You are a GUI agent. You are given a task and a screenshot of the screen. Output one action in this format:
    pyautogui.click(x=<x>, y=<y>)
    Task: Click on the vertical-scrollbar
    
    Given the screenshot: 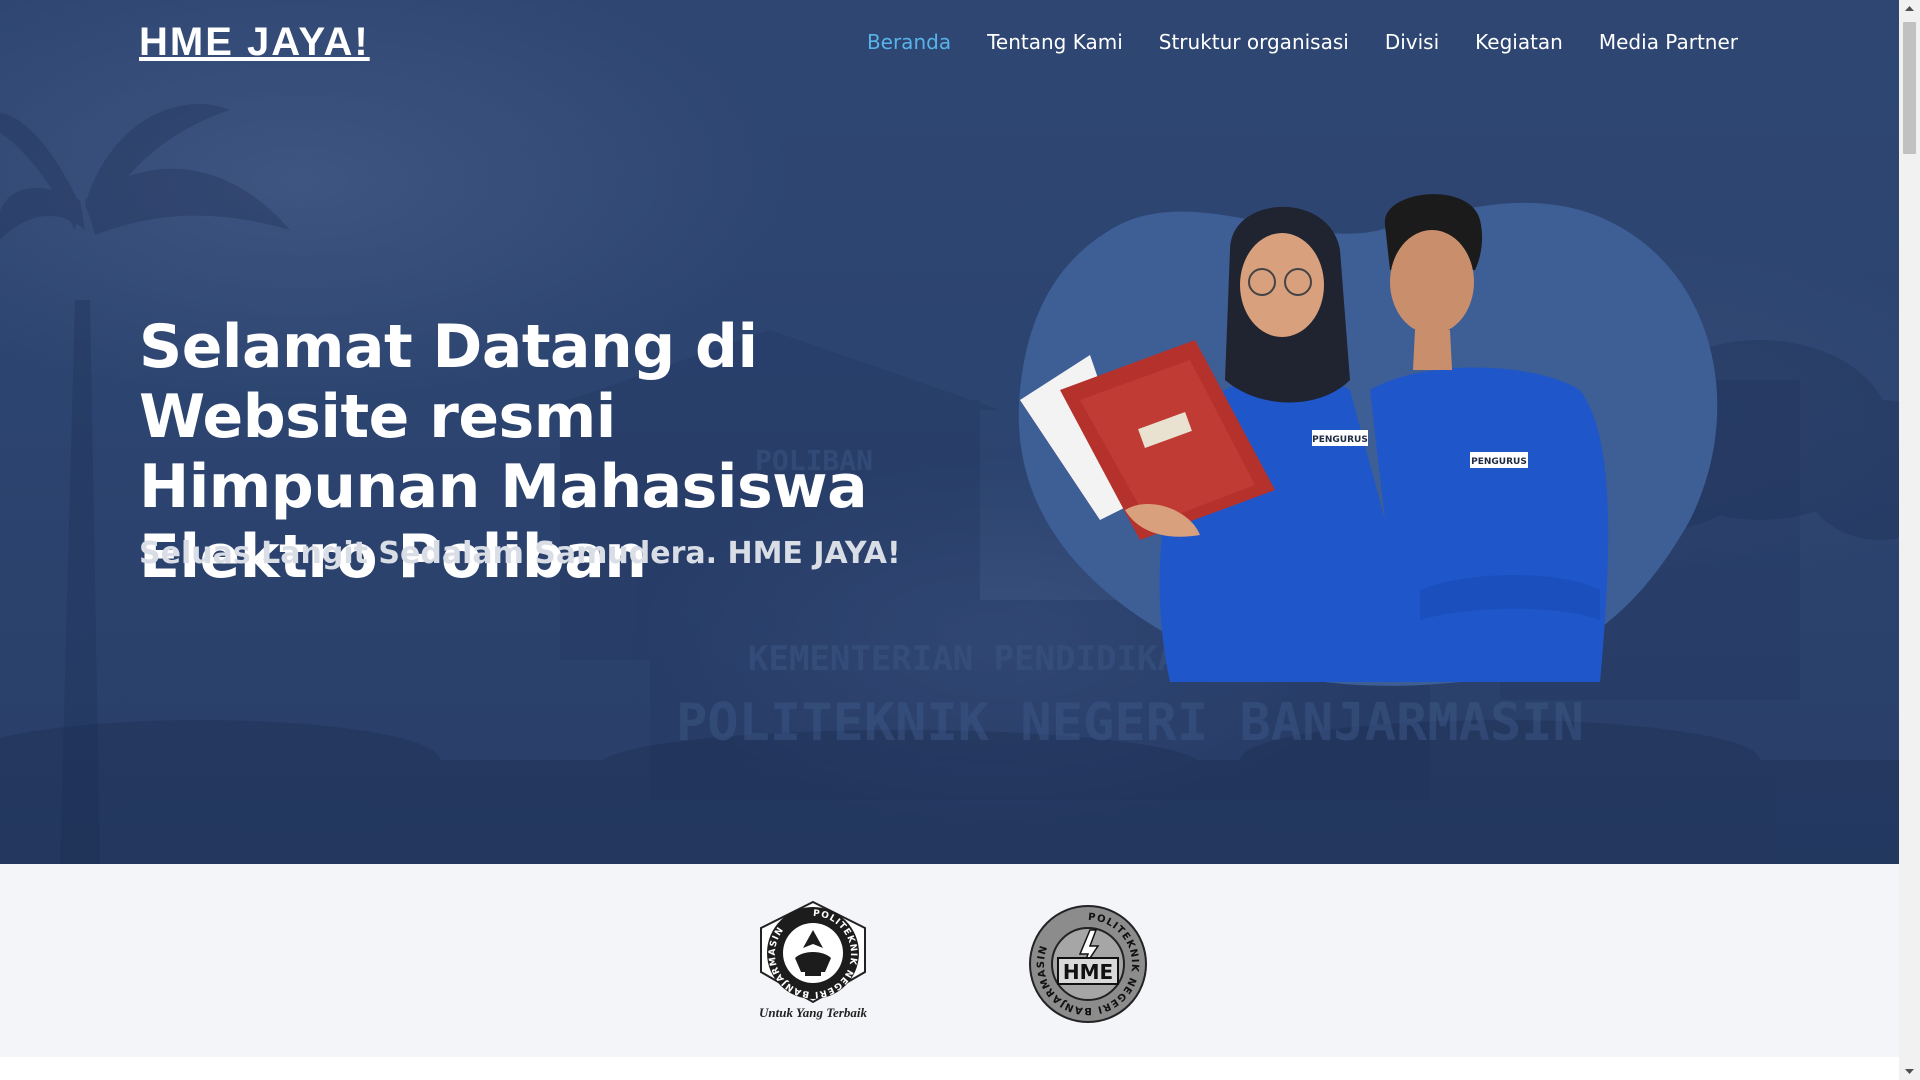 What is the action you would take?
    pyautogui.click(x=1909, y=540)
    